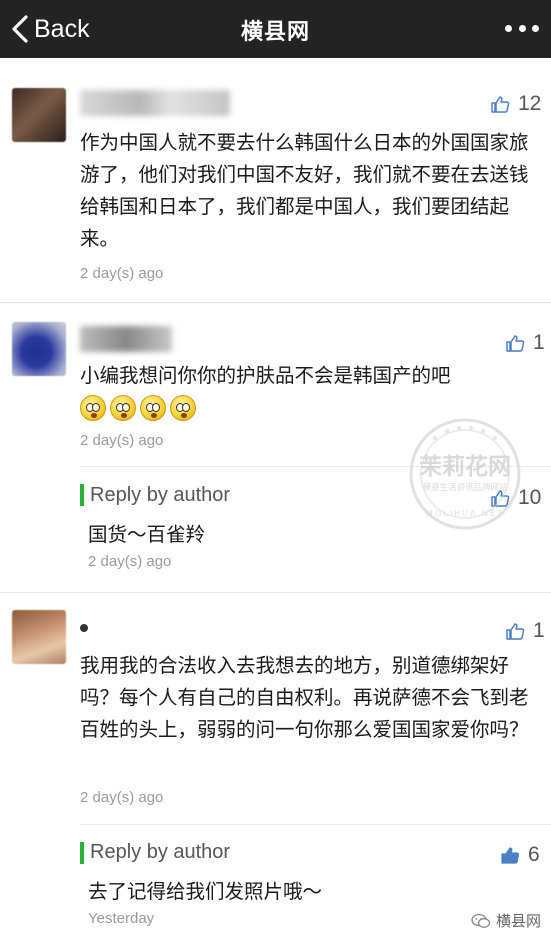 The image size is (551, 939). What do you see at coordinates (510, 855) in the screenshot?
I see `thumbs-up-filled-icon` at bounding box center [510, 855].